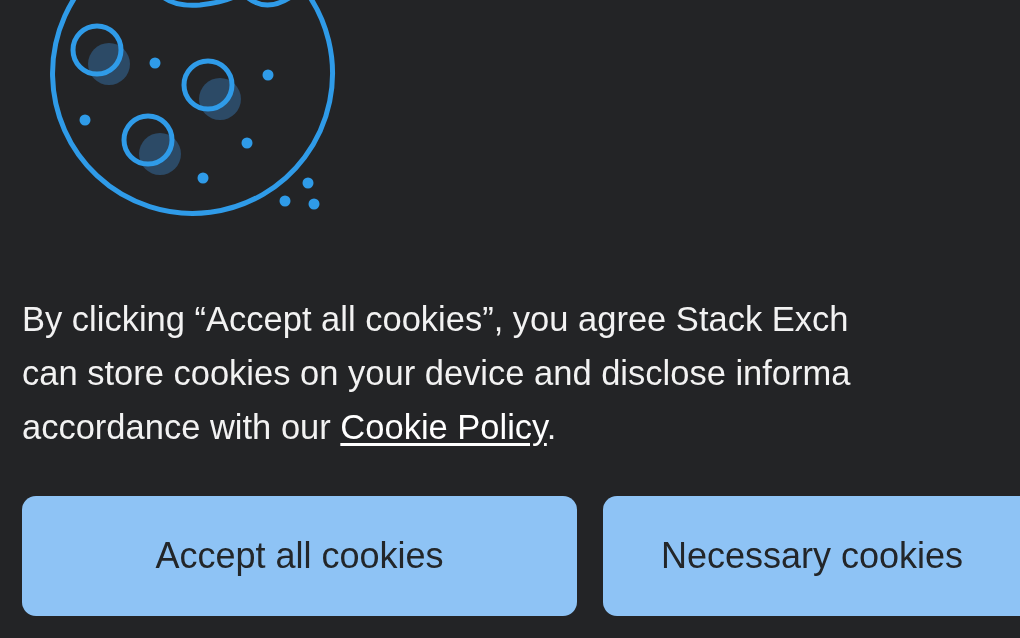 The image size is (1020, 638). I want to click on necessary-cookies-button: Necessary cookies, so click(811, 556).